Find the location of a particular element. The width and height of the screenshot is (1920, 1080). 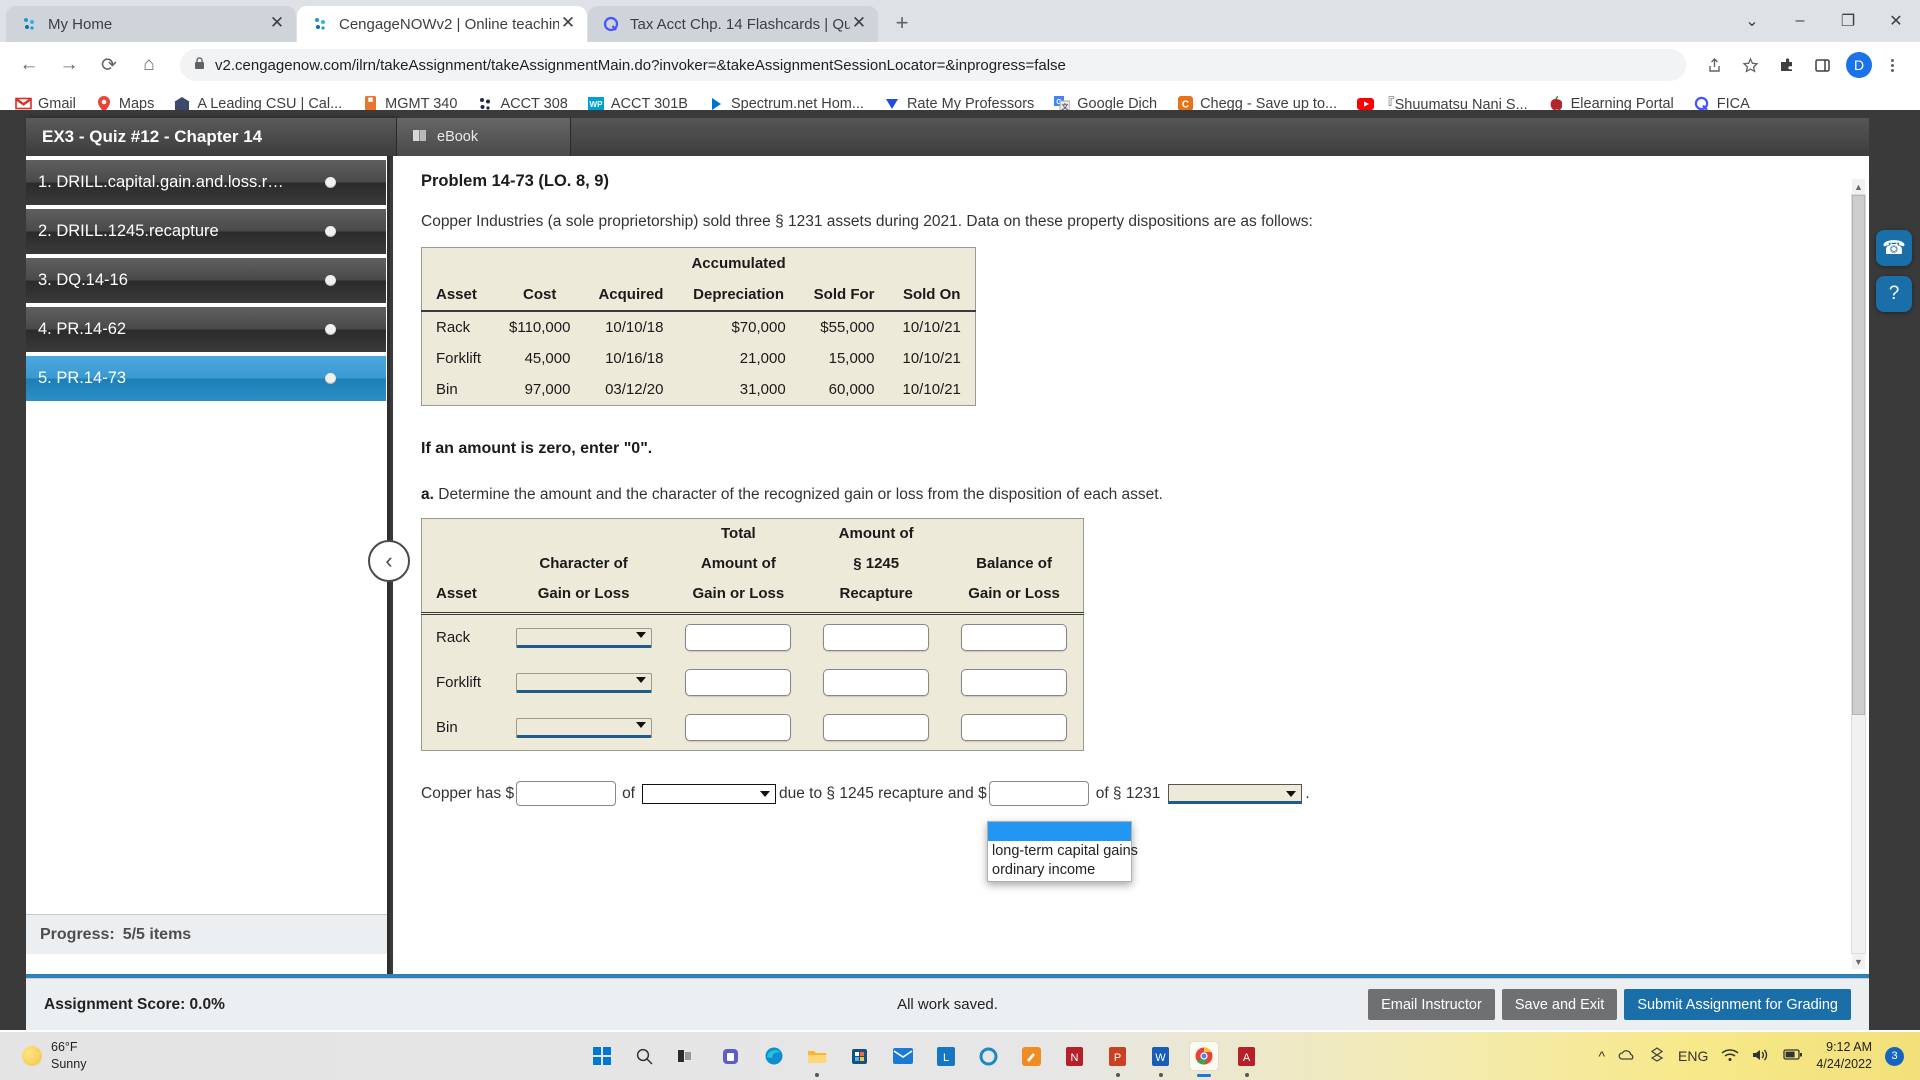

teams-icon is located at coordinates (731, 1056).